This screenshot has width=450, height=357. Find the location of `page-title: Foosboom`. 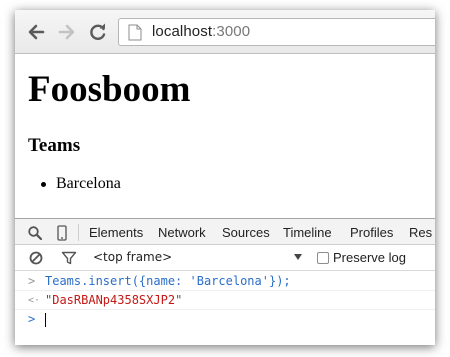

page-title: Foosboom is located at coordinates (109, 89).